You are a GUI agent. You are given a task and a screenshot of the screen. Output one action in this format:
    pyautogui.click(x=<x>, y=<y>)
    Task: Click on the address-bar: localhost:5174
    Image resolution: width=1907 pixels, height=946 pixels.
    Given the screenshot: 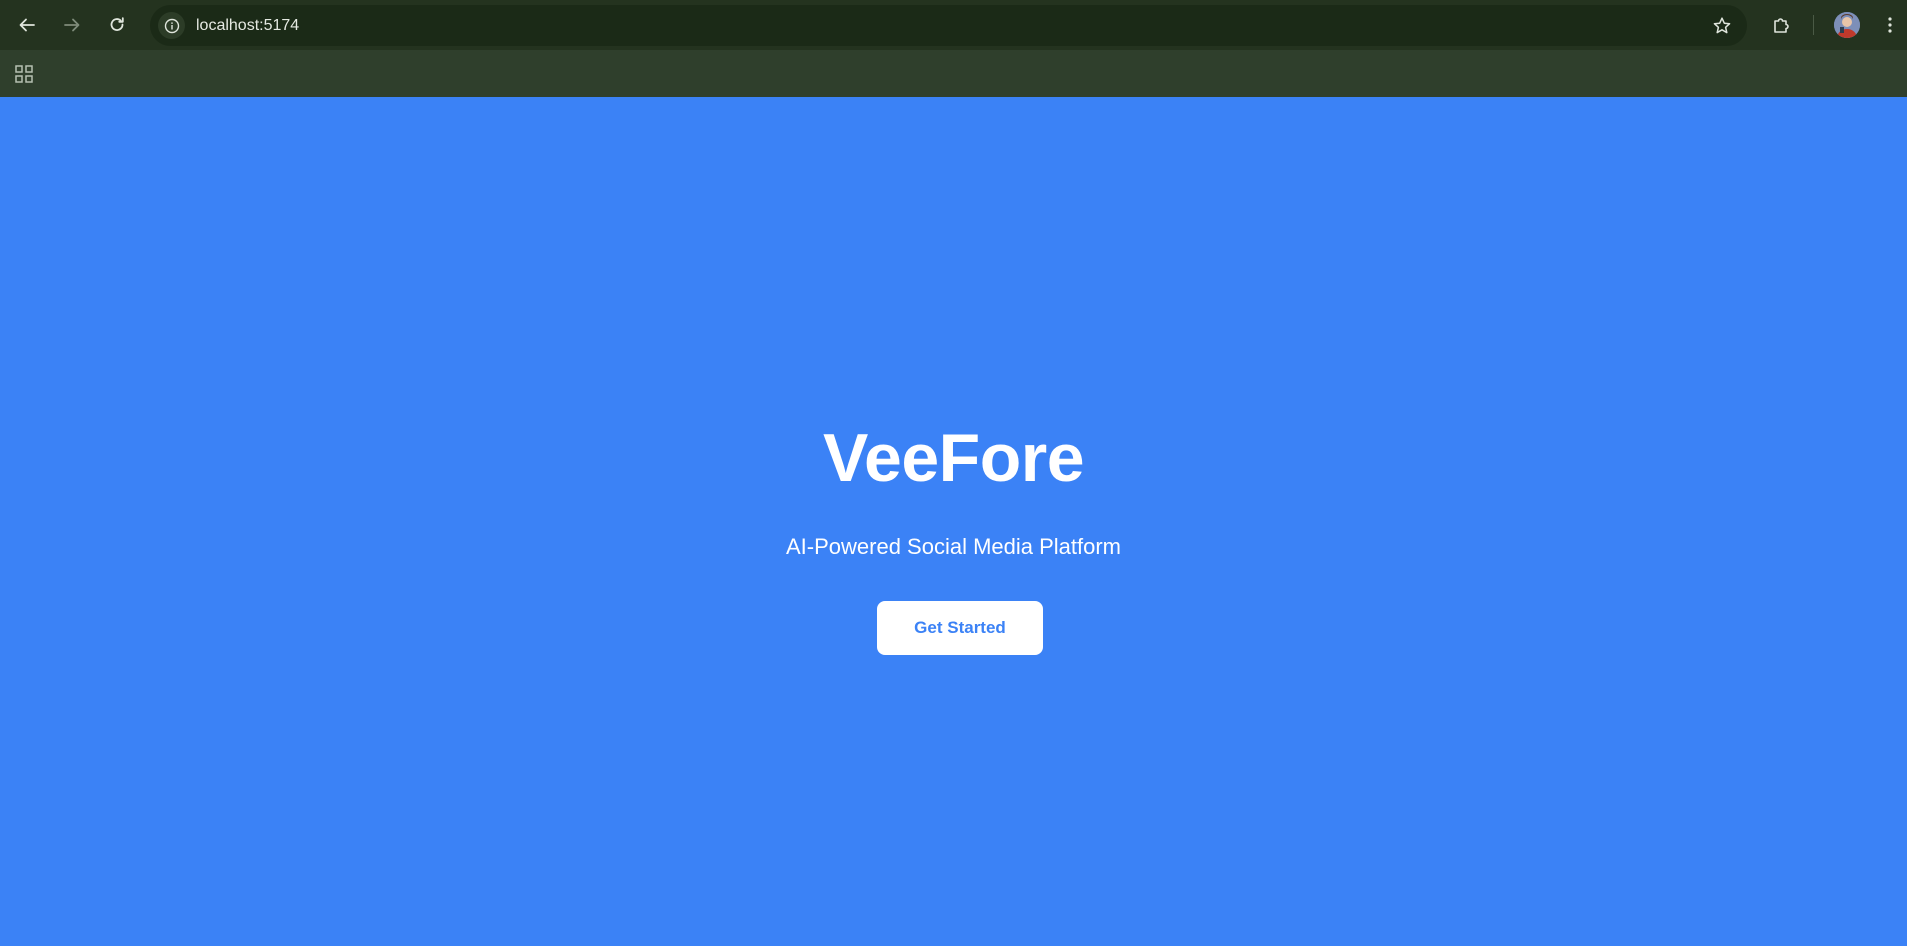 What is the action you would take?
    pyautogui.click(x=948, y=25)
    